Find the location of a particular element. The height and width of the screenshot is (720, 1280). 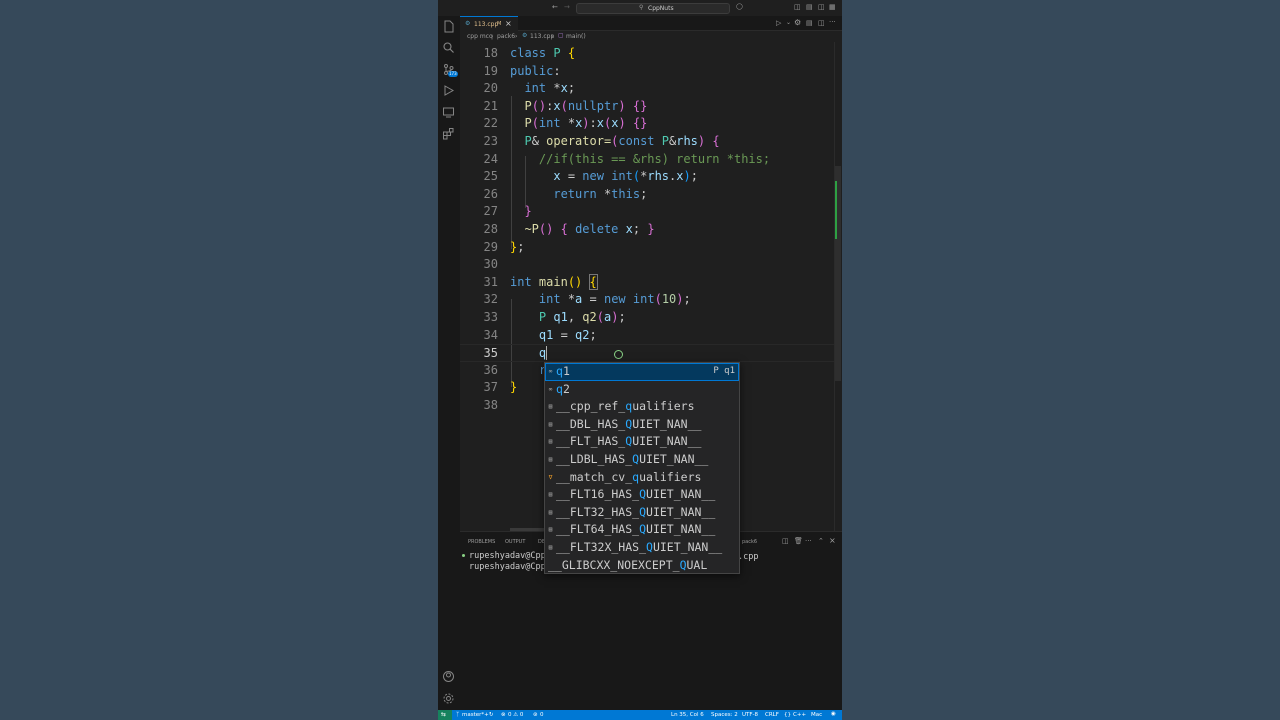

code-text: //if(this == &rhs) return *this; is located at coordinates (654, 158).